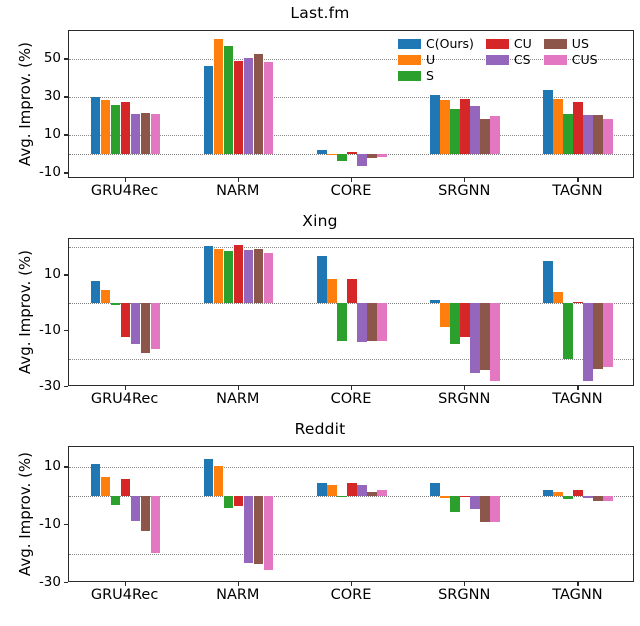 The image size is (640, 626). Describe the element at coordinates (52, 466) in the screenshot. I see `y-tick-label: 10` at that location.